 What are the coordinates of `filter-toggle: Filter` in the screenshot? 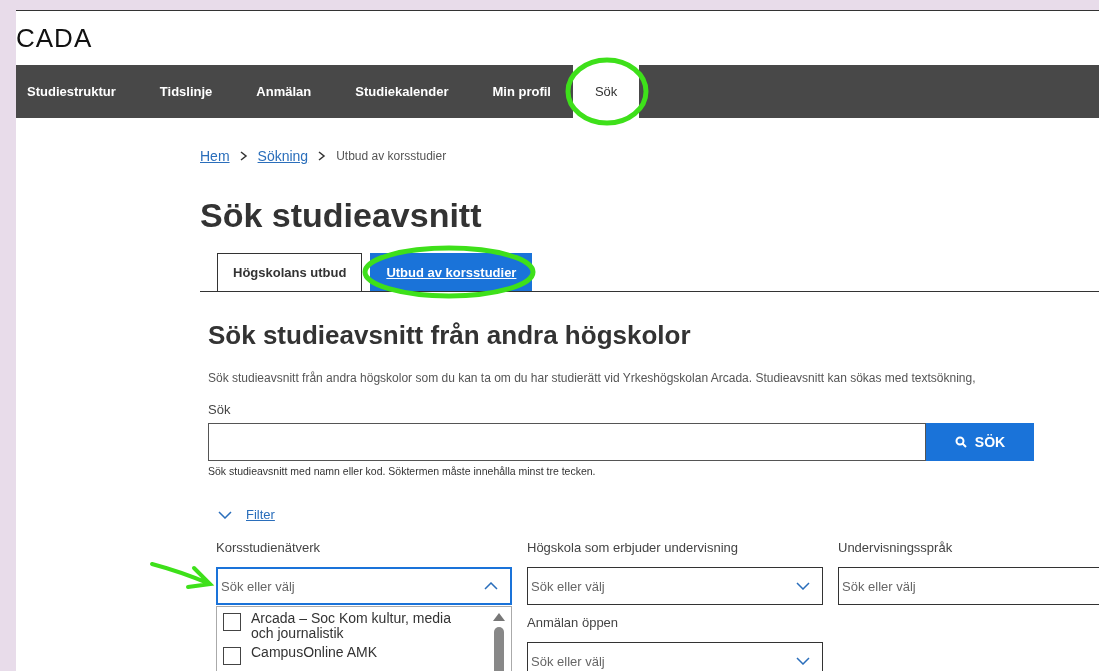 It's located at (658, 514).